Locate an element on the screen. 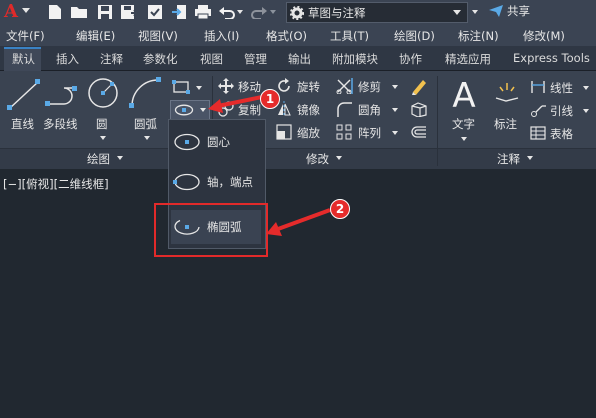  ellipse-axis-end-icon is located at coordinates (186, 182).